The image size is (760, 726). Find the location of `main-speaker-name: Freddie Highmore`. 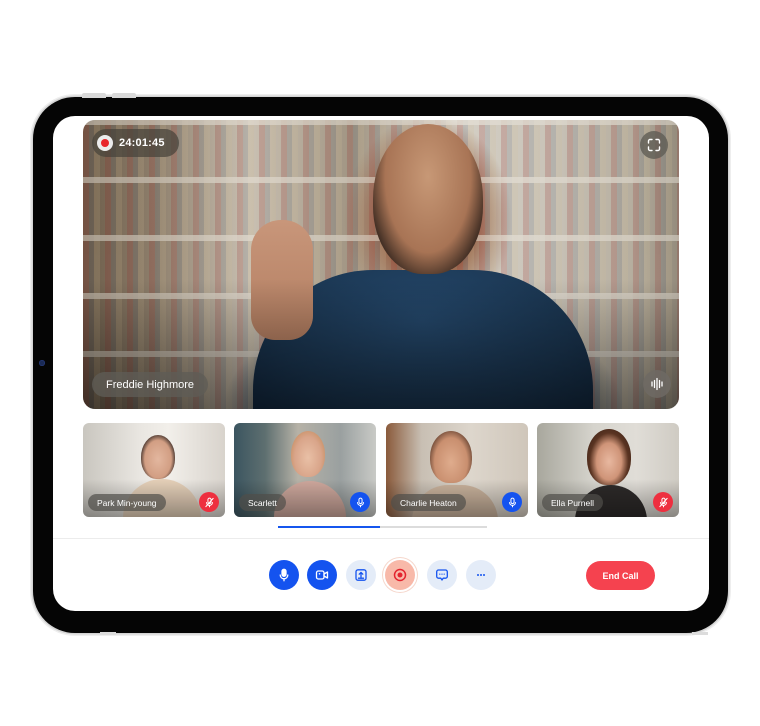

main-speaker-name: Freddie Highmore is located at coordinates (150, 384).